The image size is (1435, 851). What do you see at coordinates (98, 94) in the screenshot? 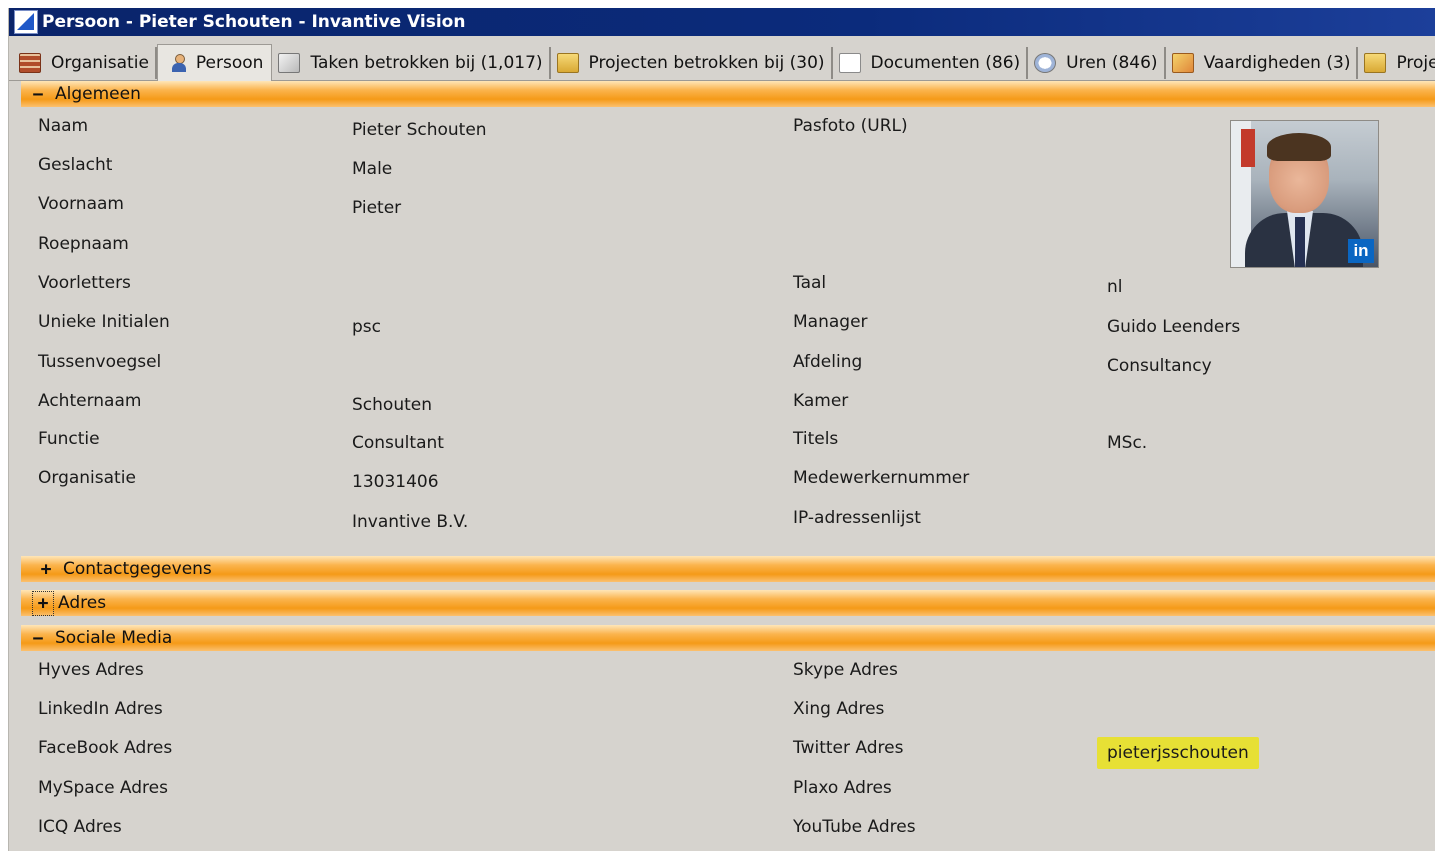
I see `section-title: Algemeen` at bounding box center [98, 94].